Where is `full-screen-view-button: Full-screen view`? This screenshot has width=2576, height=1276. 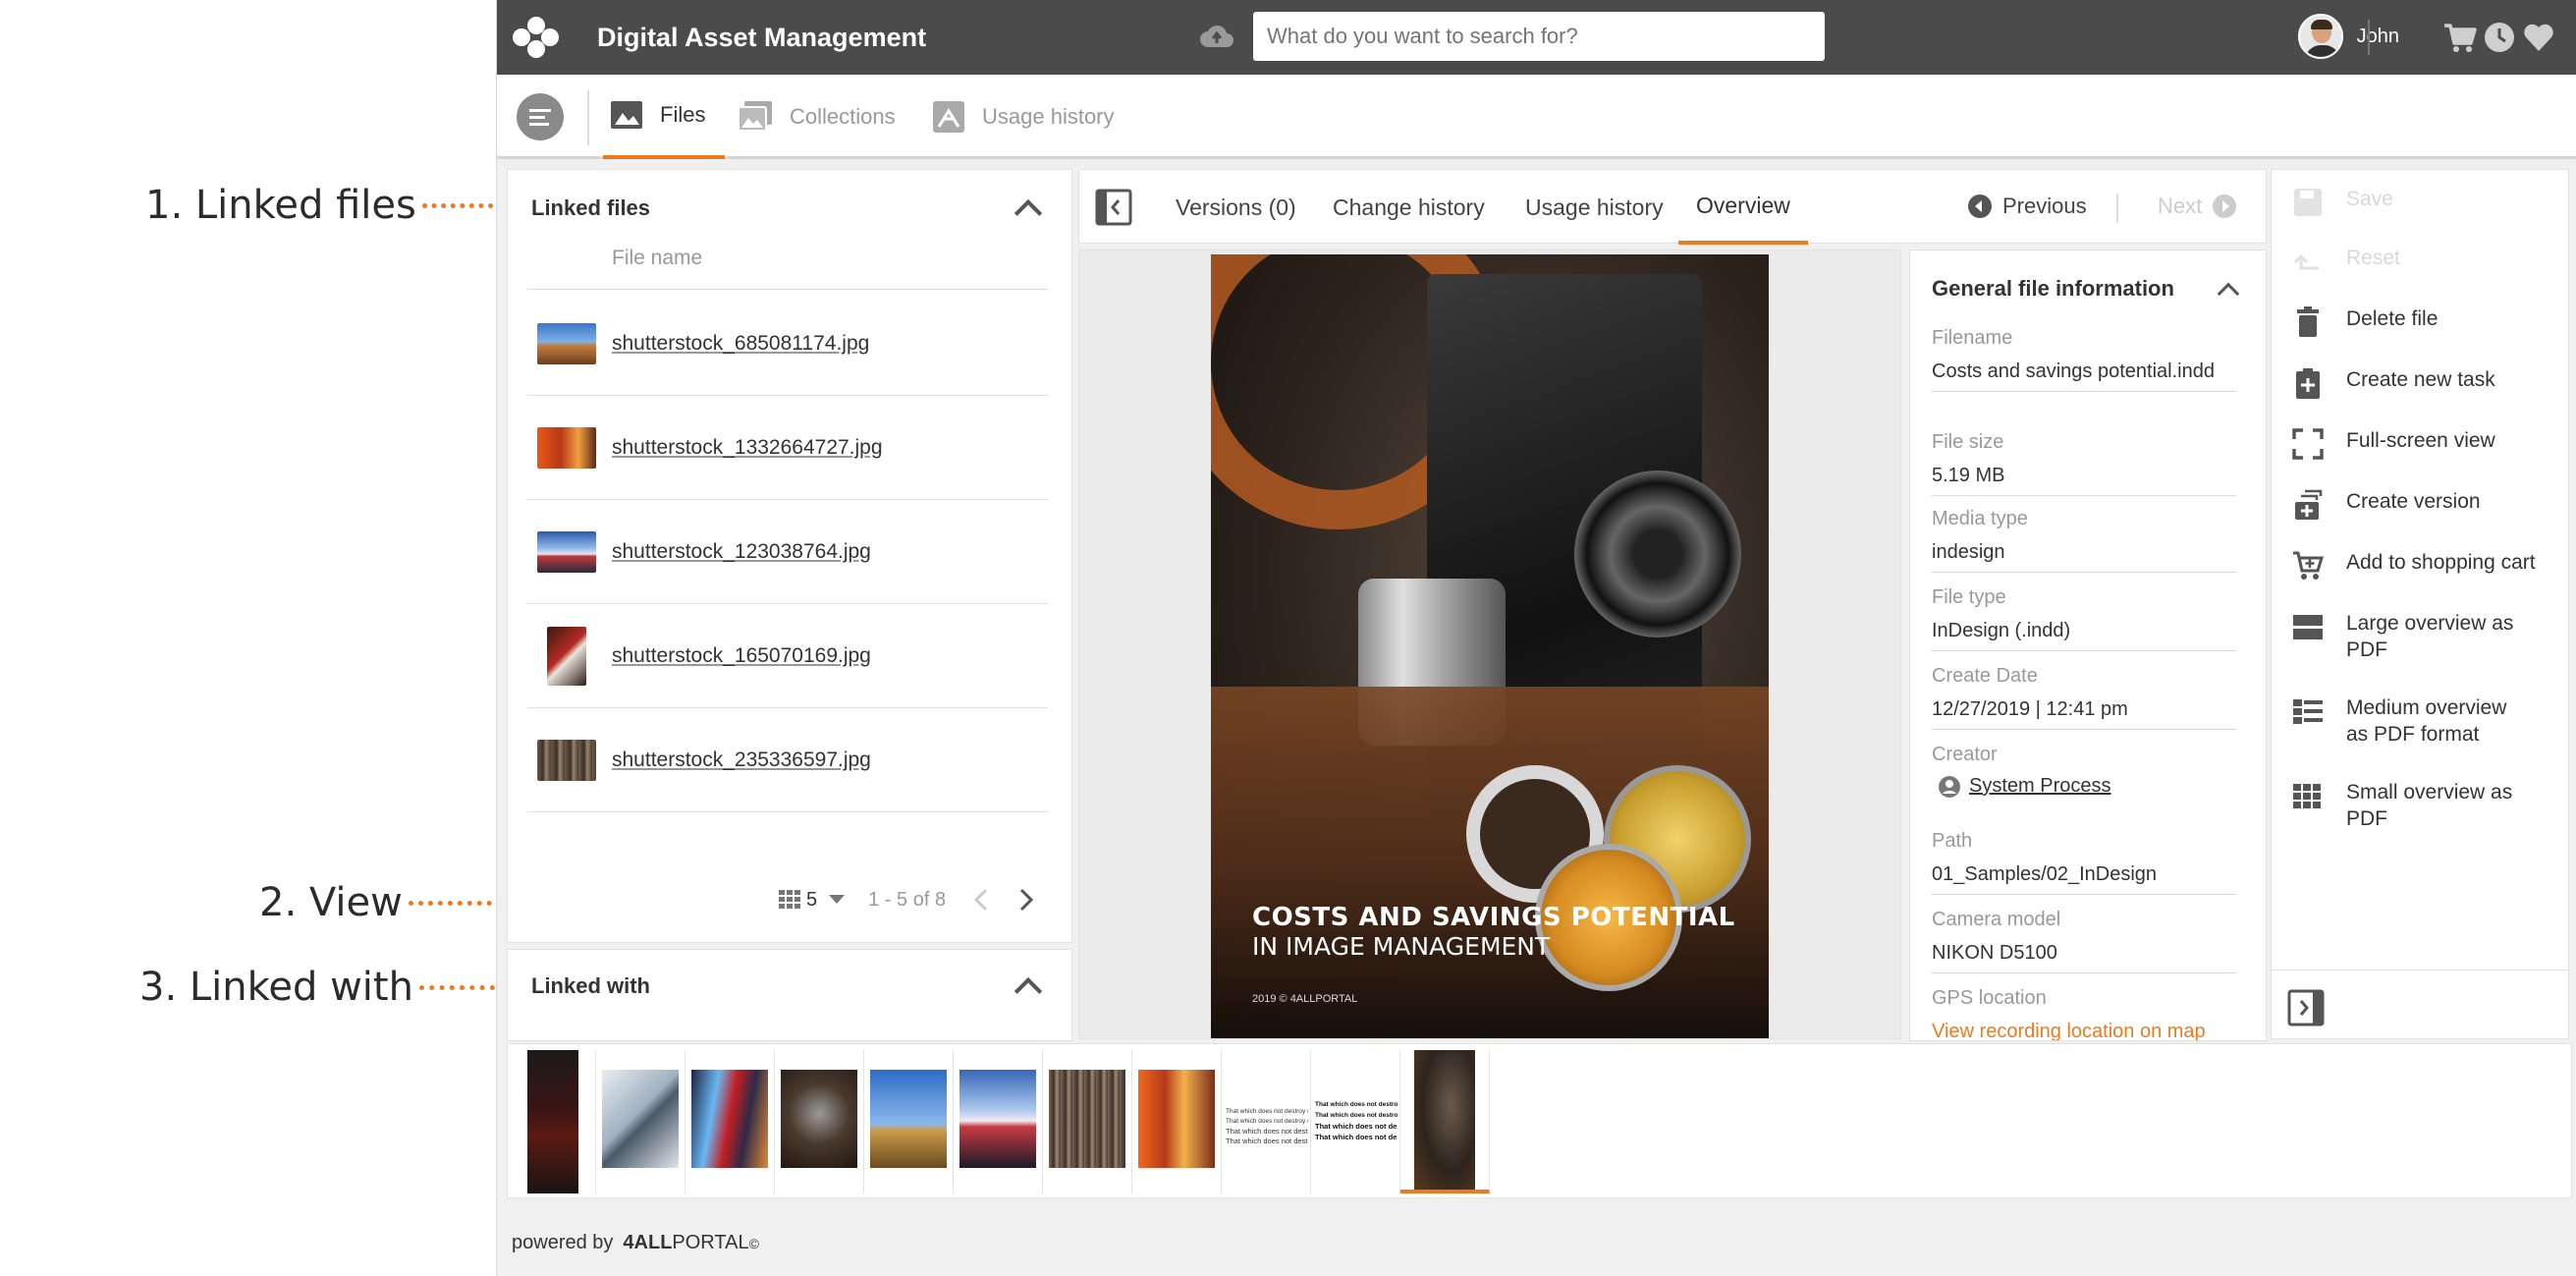
full-screen-view-button: Full-screen view is located at coordinates (2393, 444).